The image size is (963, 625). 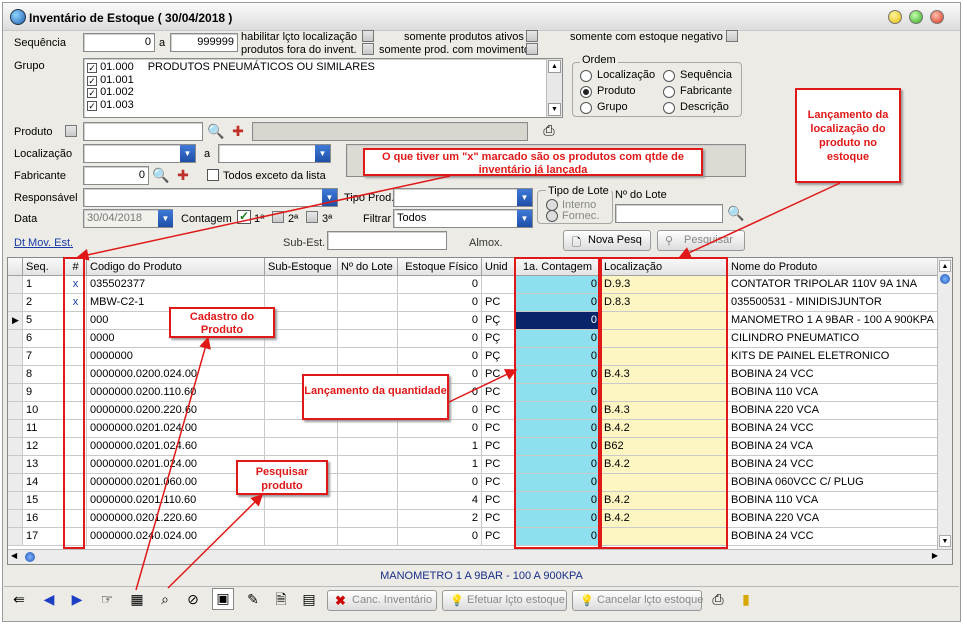 What do you see at coordinates (173, 463) in the screenshot?
I see `arrow-cadastro` at bounding box center [173, 463].